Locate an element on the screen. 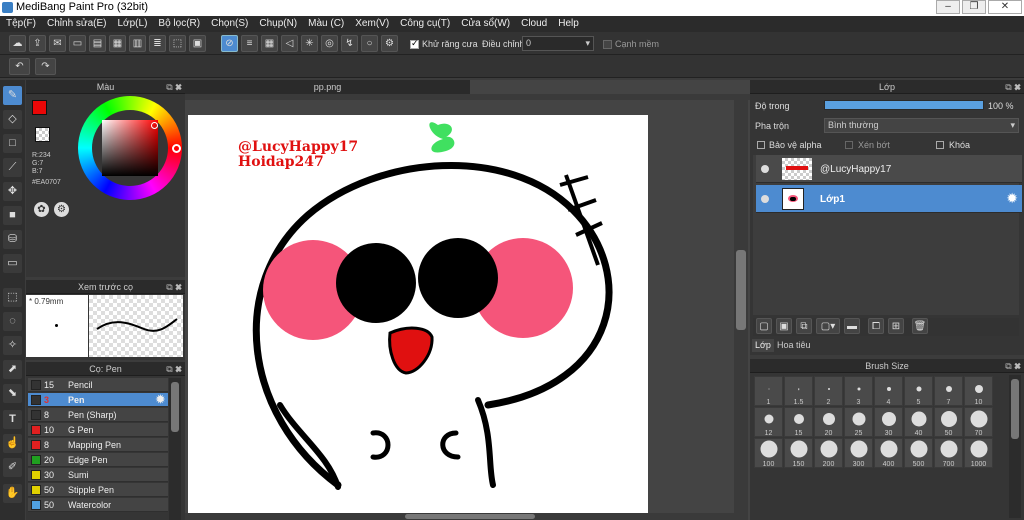  blend-dropdown: Bình thường ▾ is located at coordinates (921, 125).